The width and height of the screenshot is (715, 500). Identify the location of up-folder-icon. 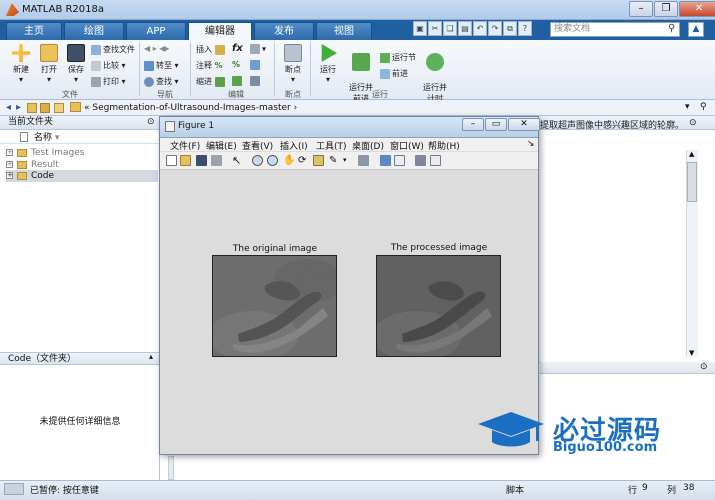
(32, 108).